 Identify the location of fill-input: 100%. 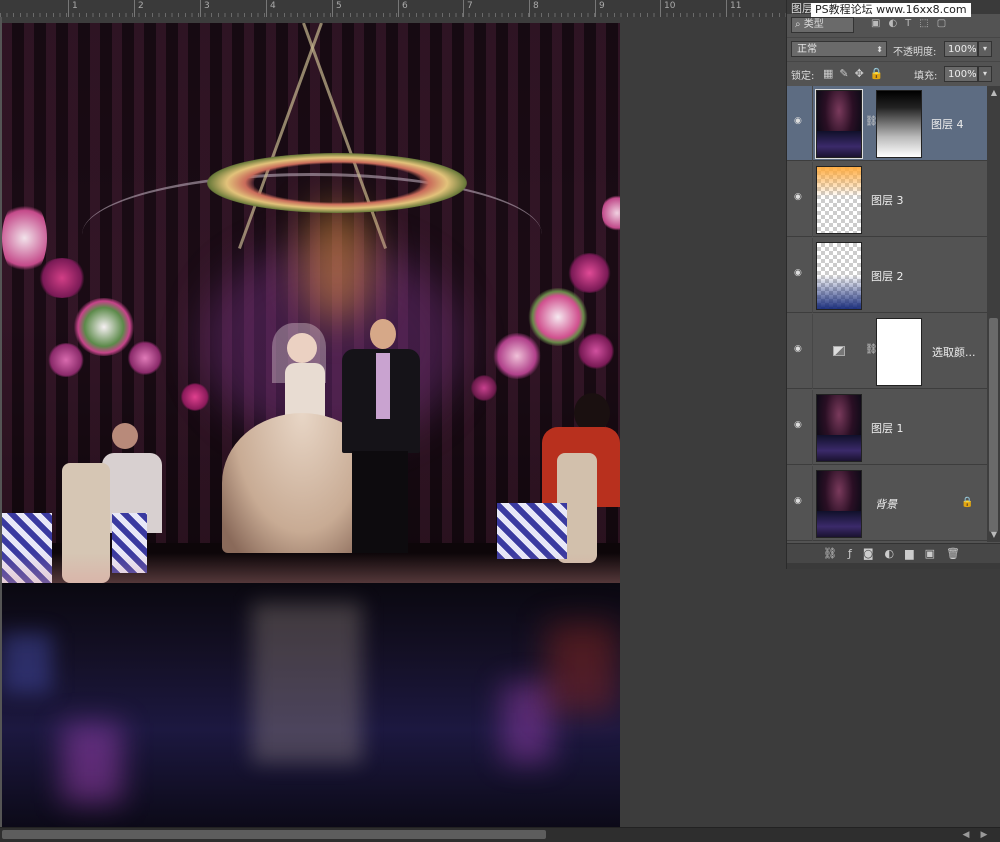
(961, 74).